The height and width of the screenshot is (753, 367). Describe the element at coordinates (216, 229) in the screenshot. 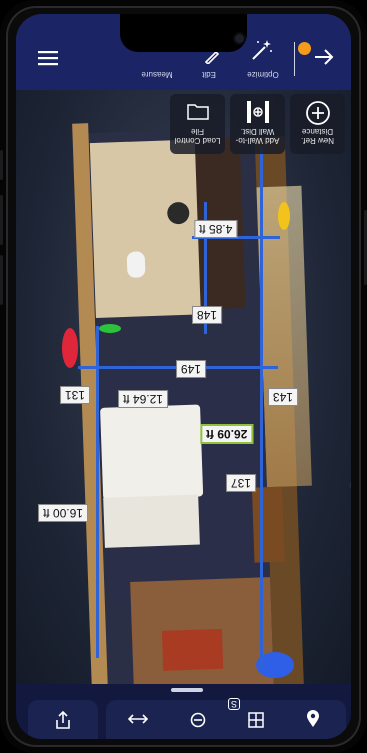

I see `measure-label-4-85: 4.85 ft` at that location.